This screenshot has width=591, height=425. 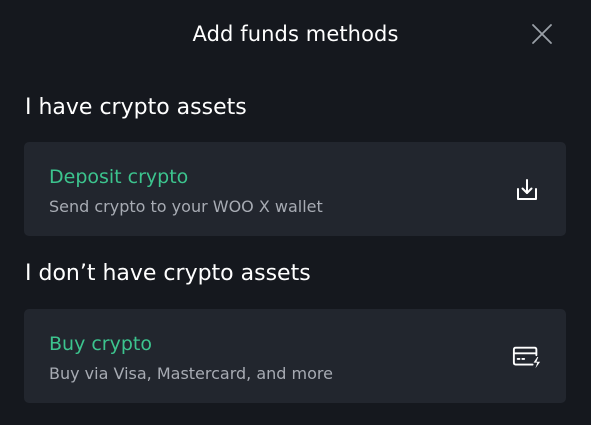 What do you see at coordinates (100, 344) in the screenshot?
I see `option-title: Buy crypto` at bounding box center [100, 344].